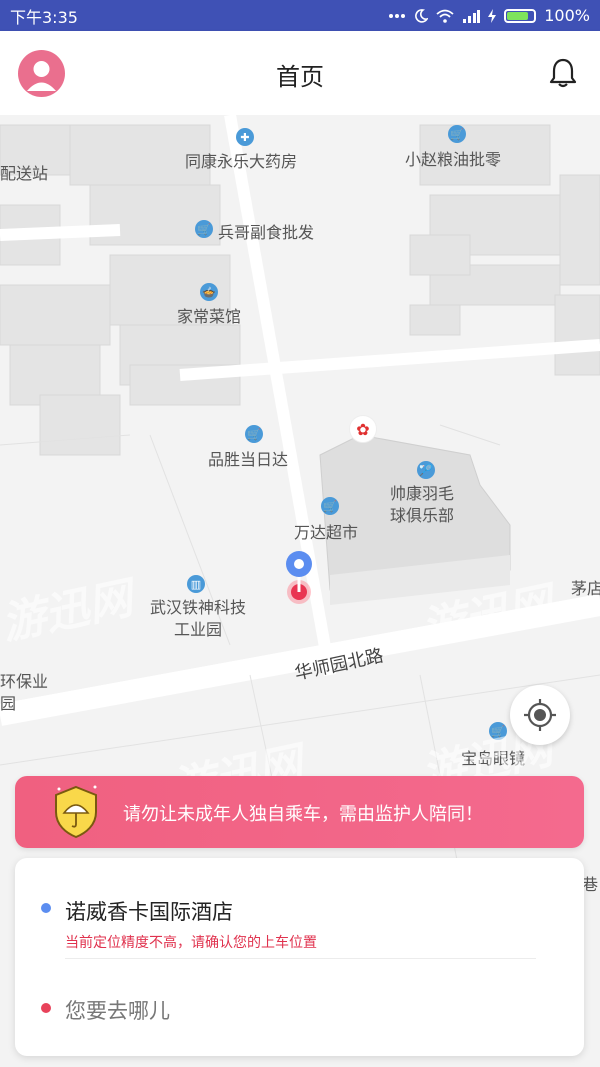 The image size is (600, 1067). Describe the element at coordinates (198, 619) in the screenshot. I see `poi-label: 武汉铁神科技工业园` at that location.